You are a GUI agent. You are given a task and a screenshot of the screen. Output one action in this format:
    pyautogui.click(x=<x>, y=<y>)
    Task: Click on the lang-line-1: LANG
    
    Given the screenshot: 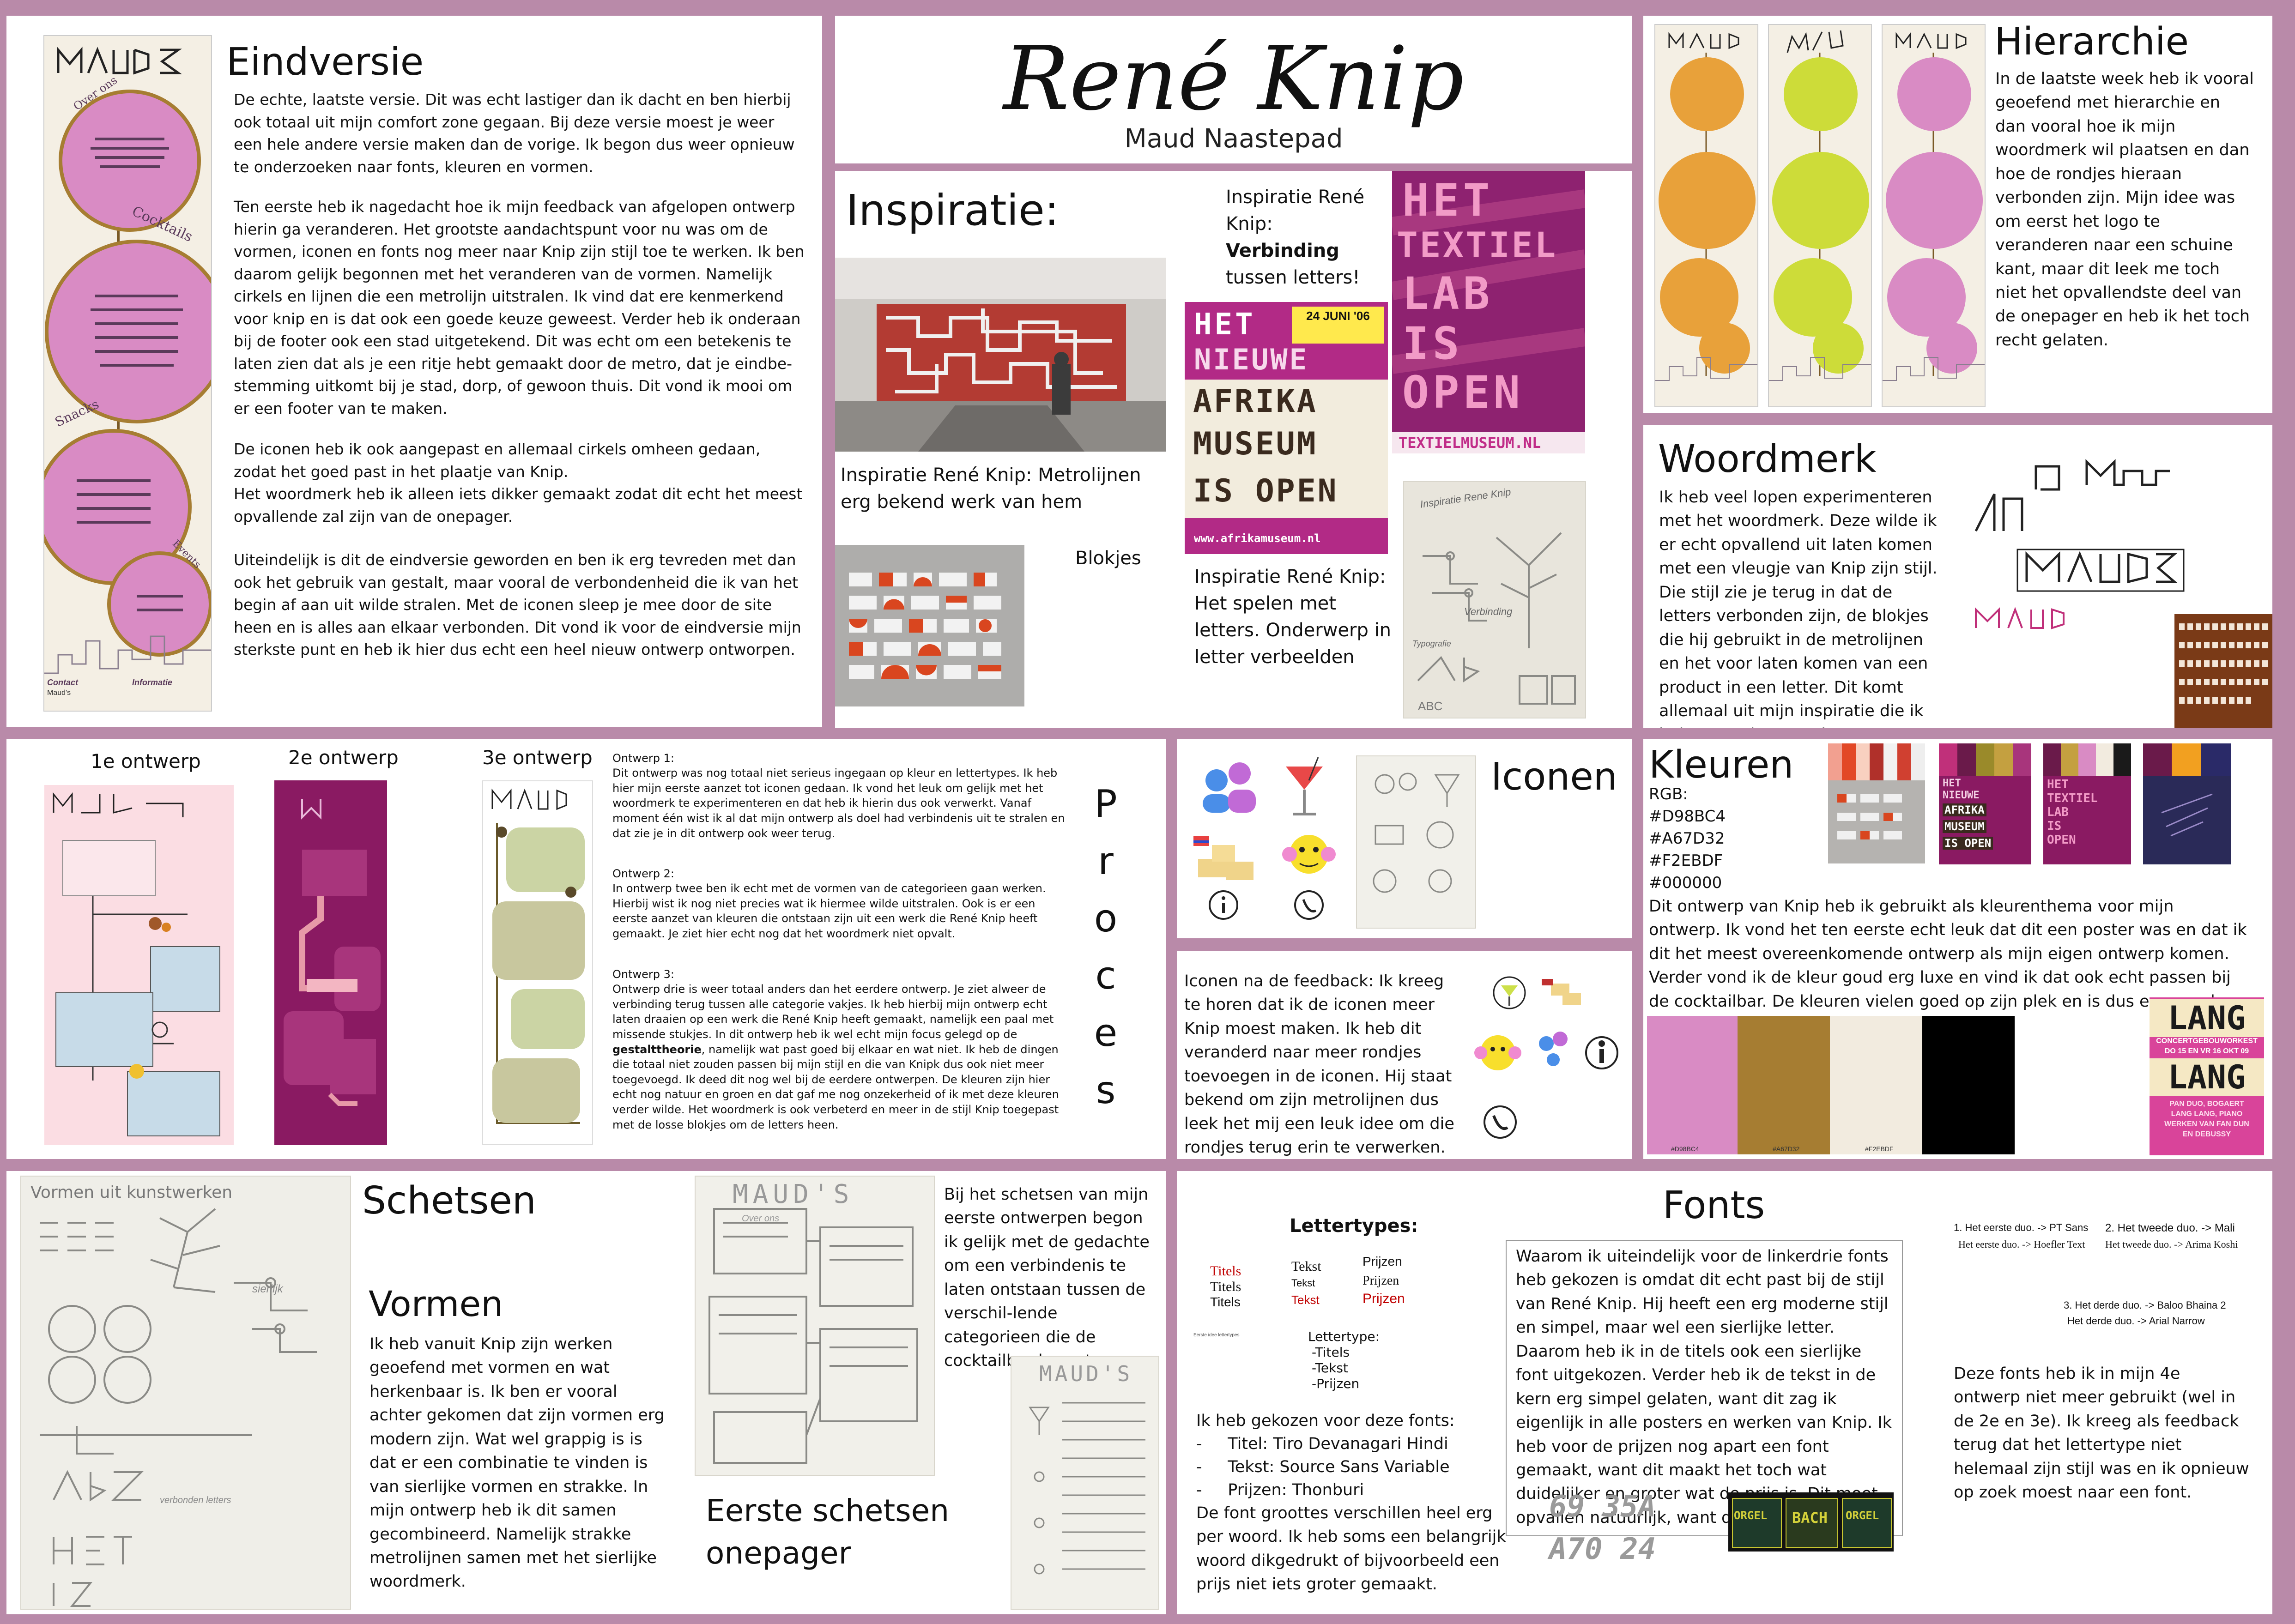 What is the action you would take?
    pyautogui.click(x=2207, y=1018)
    